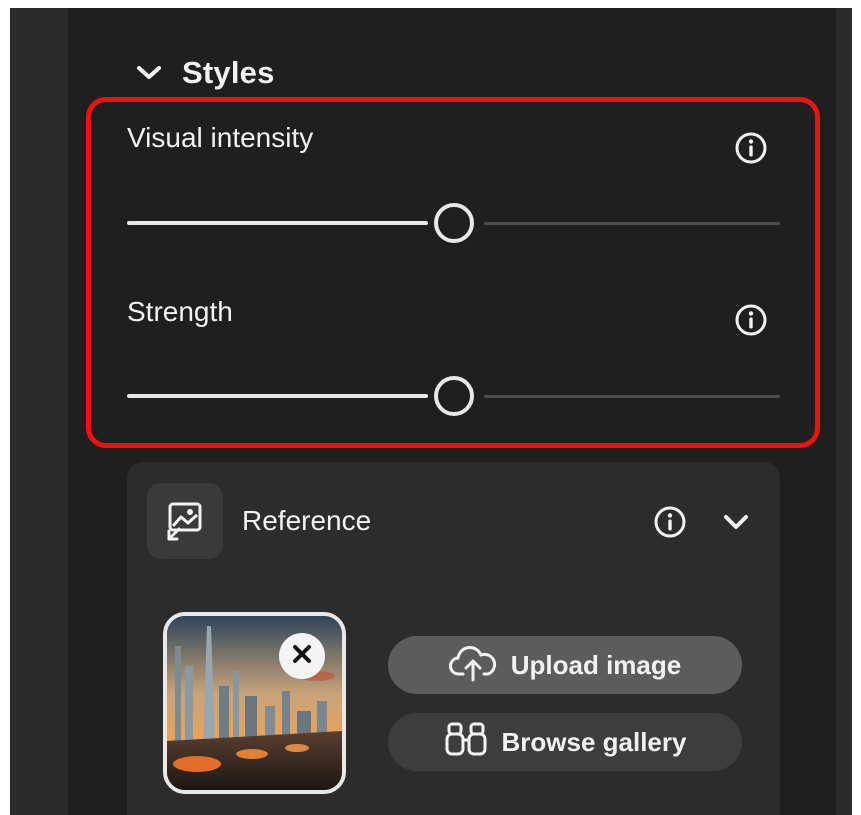 This screenshot has width=861, height=815. Describe the element at coordinates (220, 137) in the screenshot. I see `visual-intensity-label: Visual intensity` at that location.